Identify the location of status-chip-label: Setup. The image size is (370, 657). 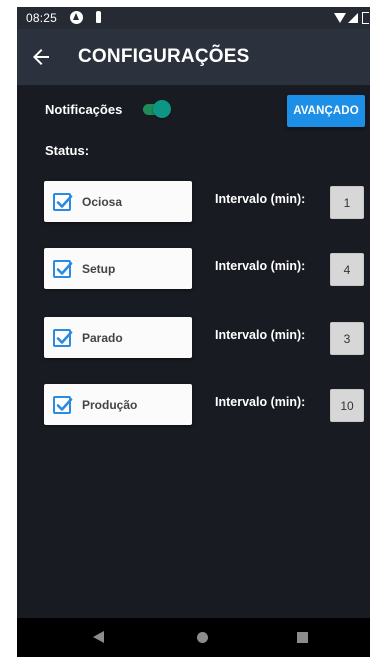
(99, 269).